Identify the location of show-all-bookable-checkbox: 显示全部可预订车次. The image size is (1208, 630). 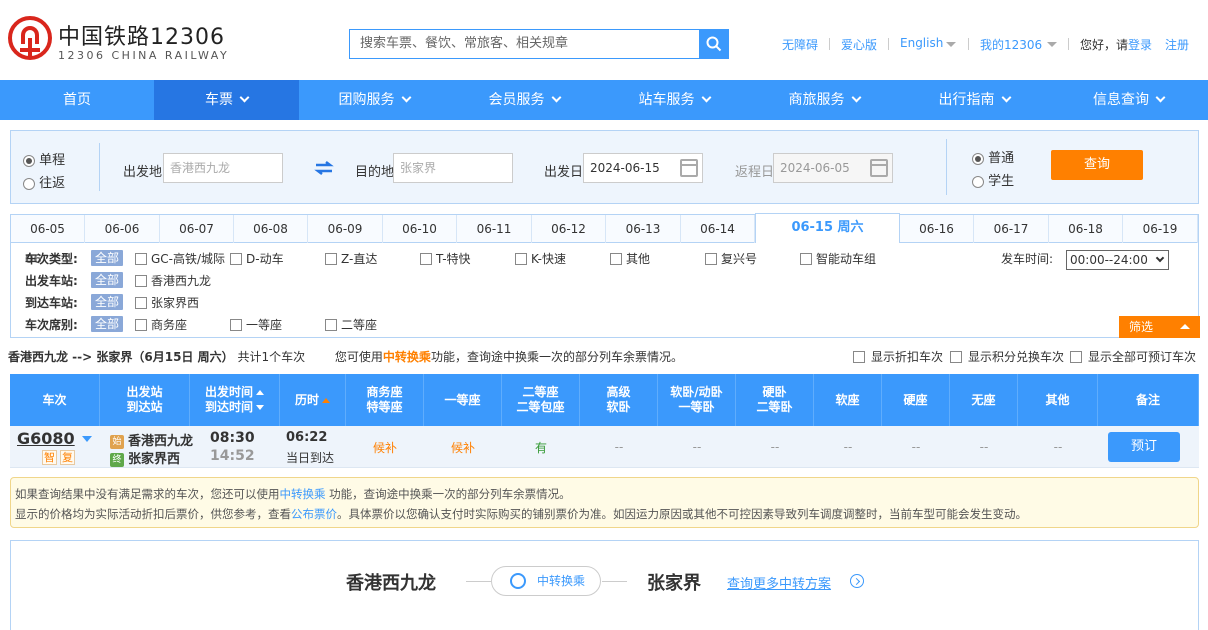
(1133, 356).